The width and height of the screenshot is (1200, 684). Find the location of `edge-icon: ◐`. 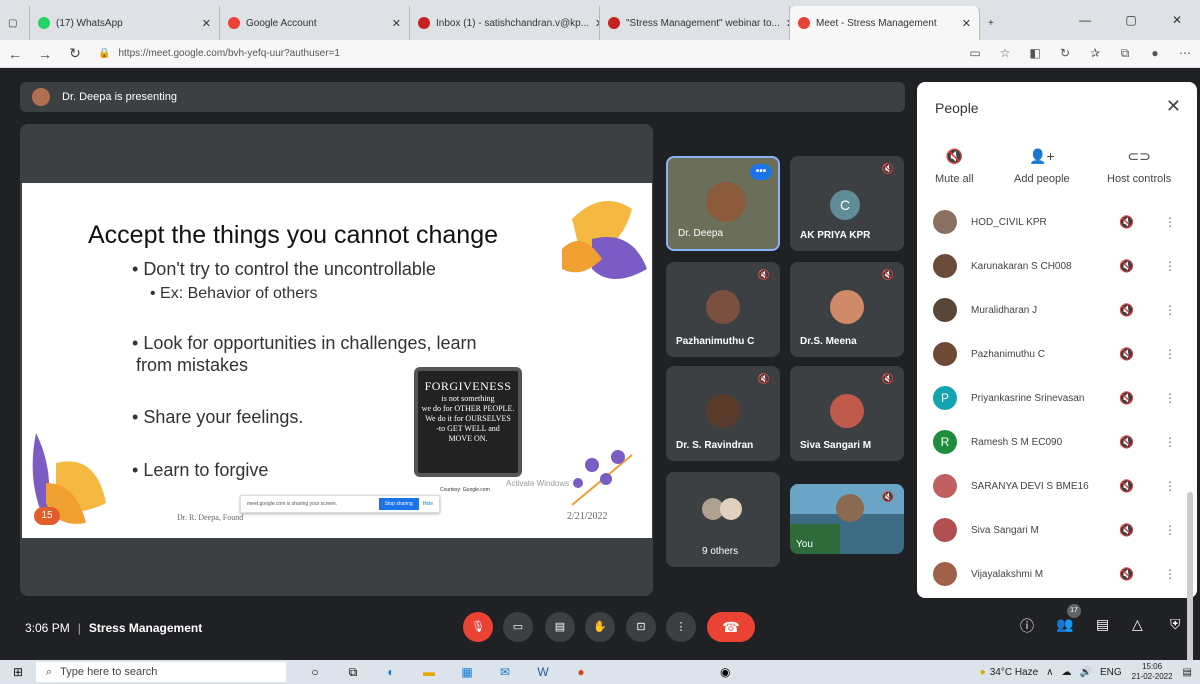

edge-icon: ◐ is located at coordinates (391, 672).